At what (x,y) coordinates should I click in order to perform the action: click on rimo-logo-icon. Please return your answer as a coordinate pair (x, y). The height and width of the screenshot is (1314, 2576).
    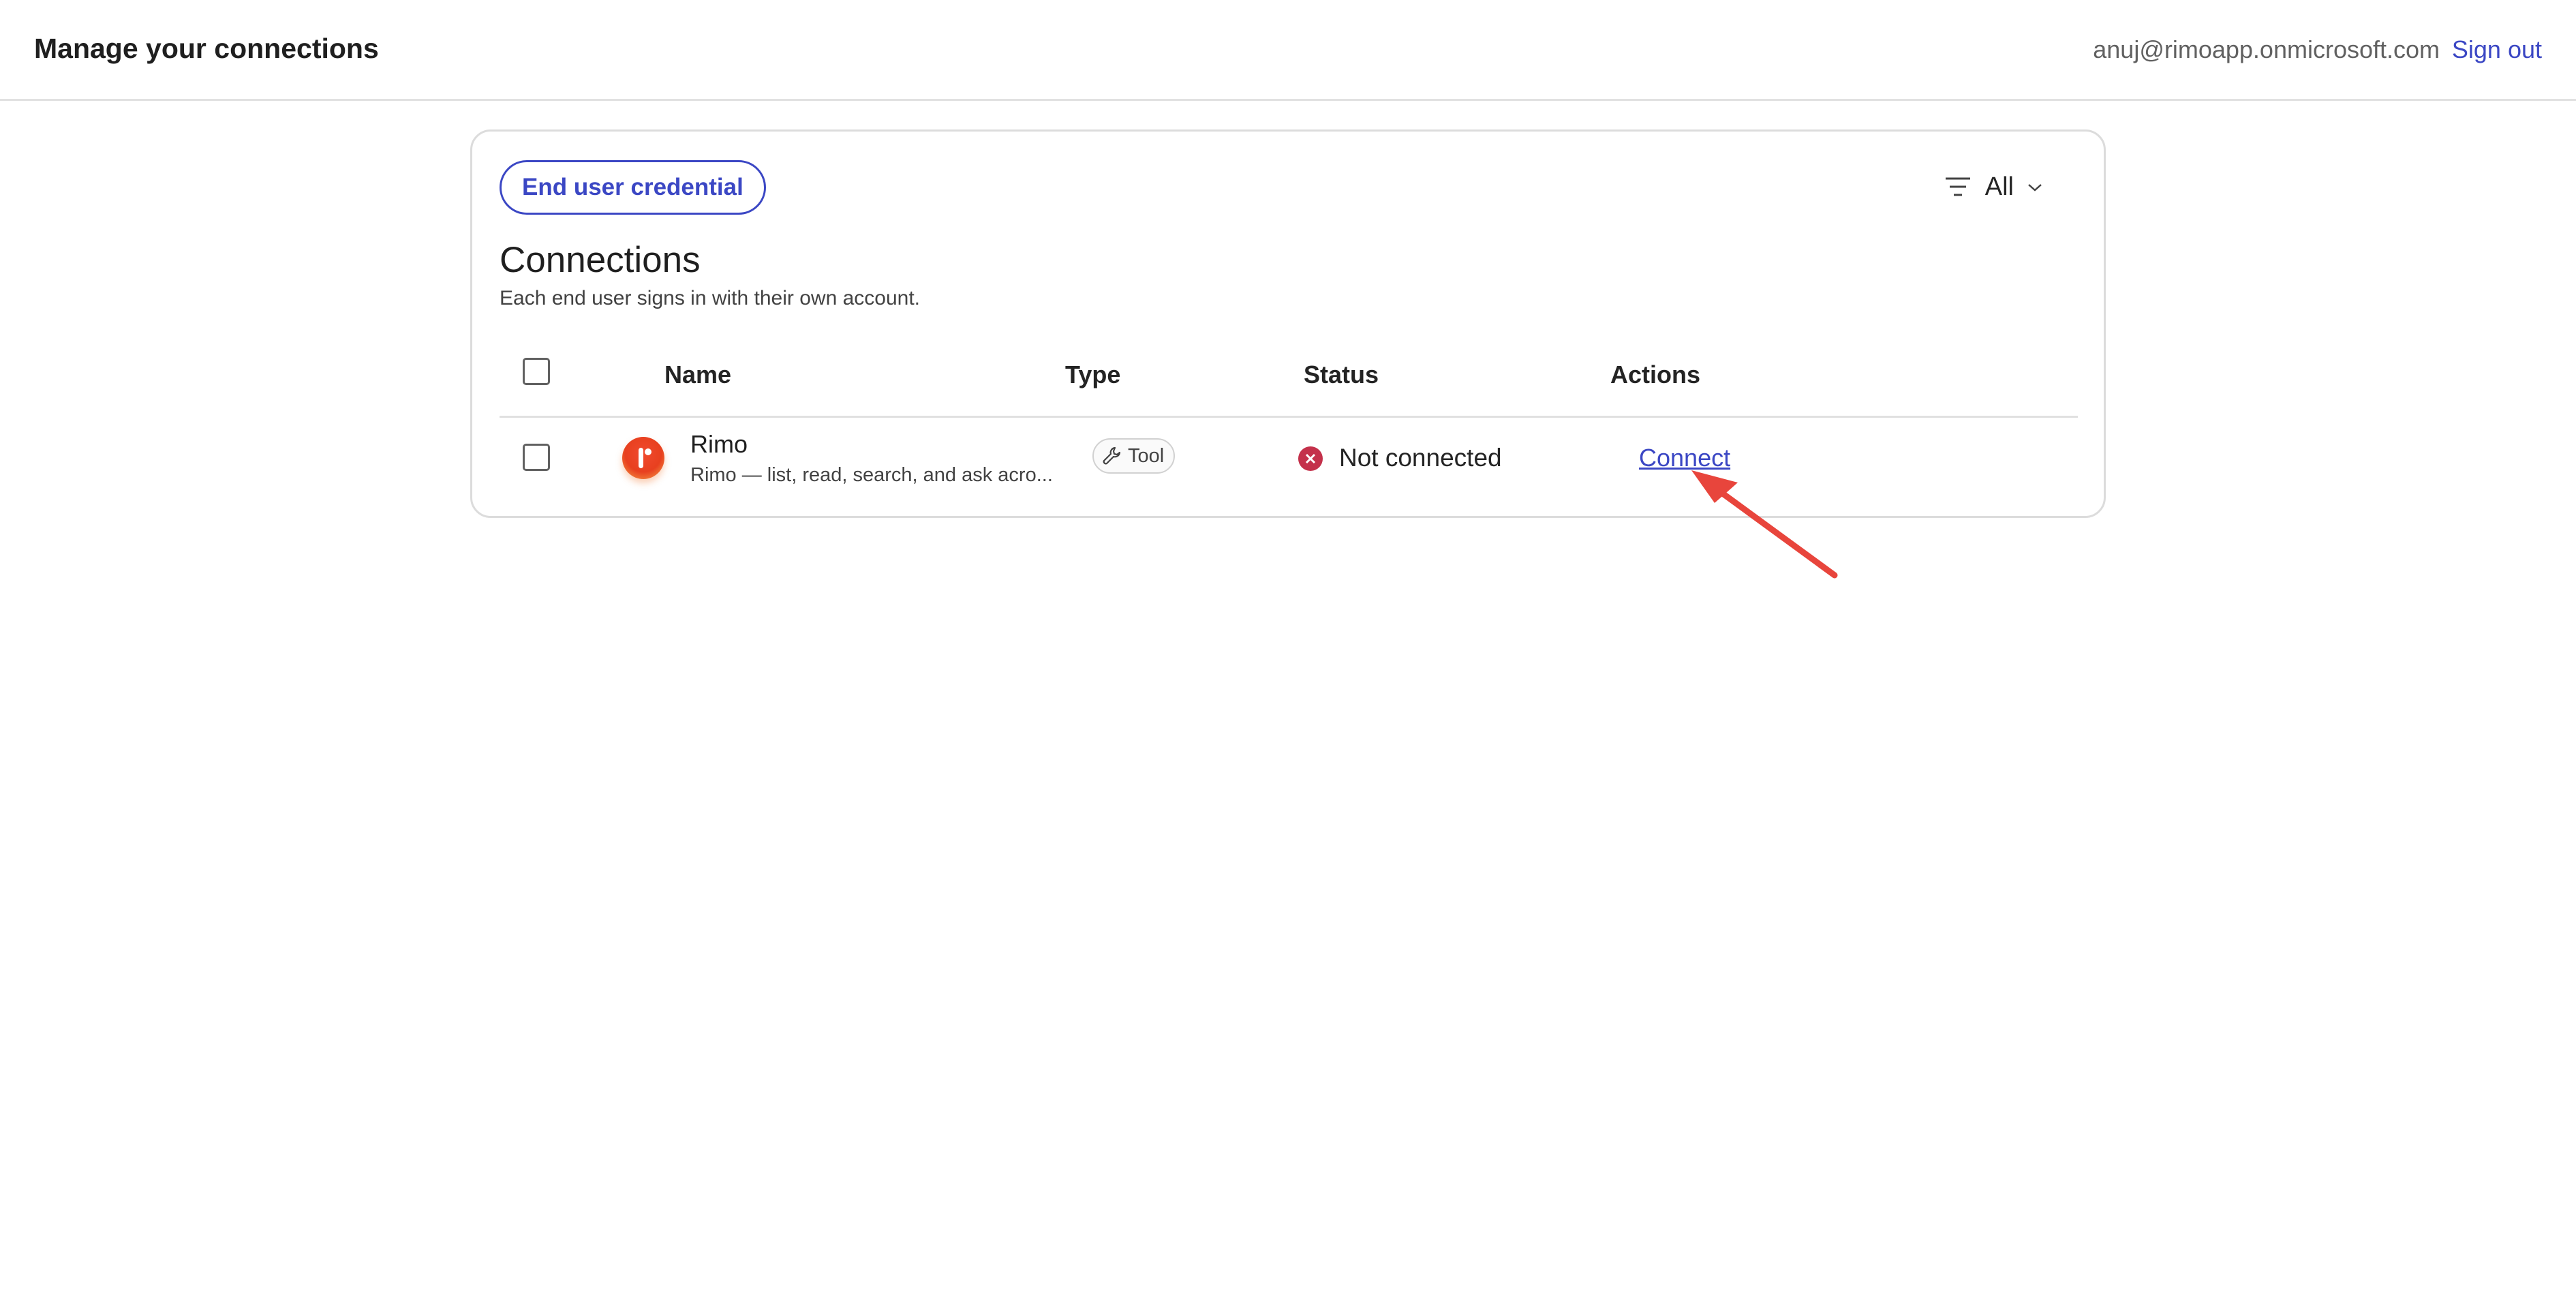
    Looking at the image, I should click on (643, 458).